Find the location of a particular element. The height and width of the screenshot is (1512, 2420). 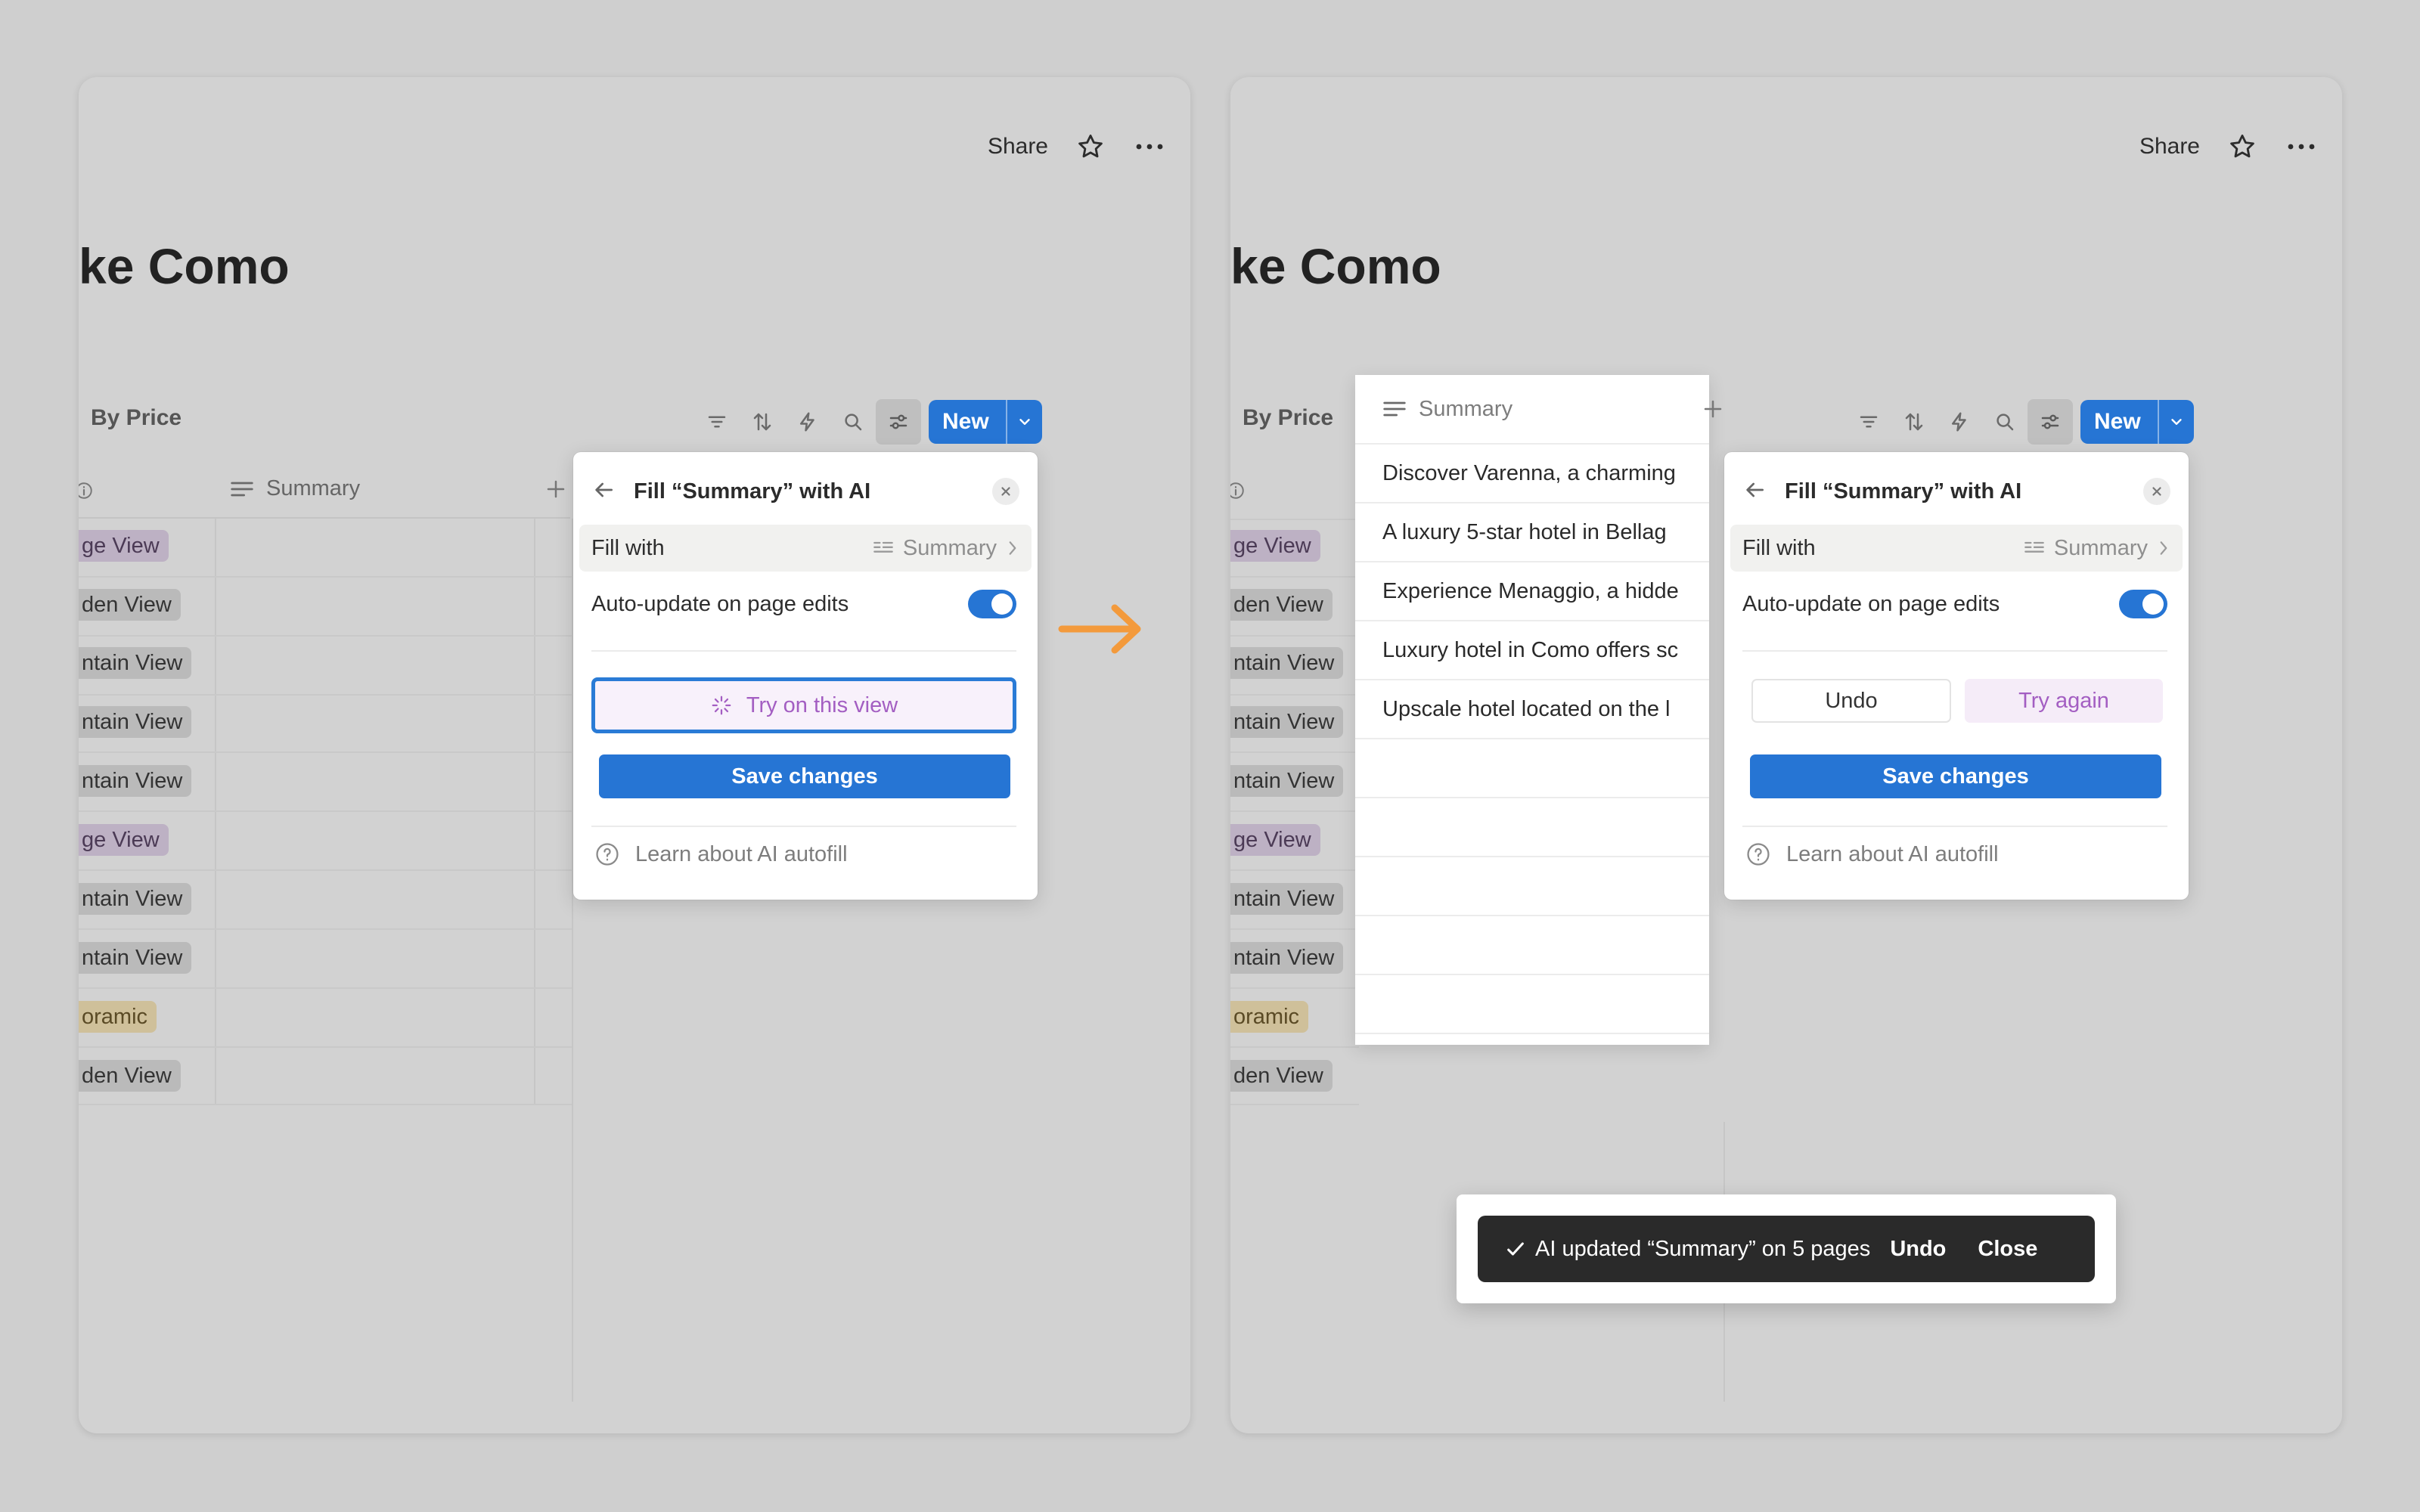

top-bar: Share is located at coordinates (2228, 146).